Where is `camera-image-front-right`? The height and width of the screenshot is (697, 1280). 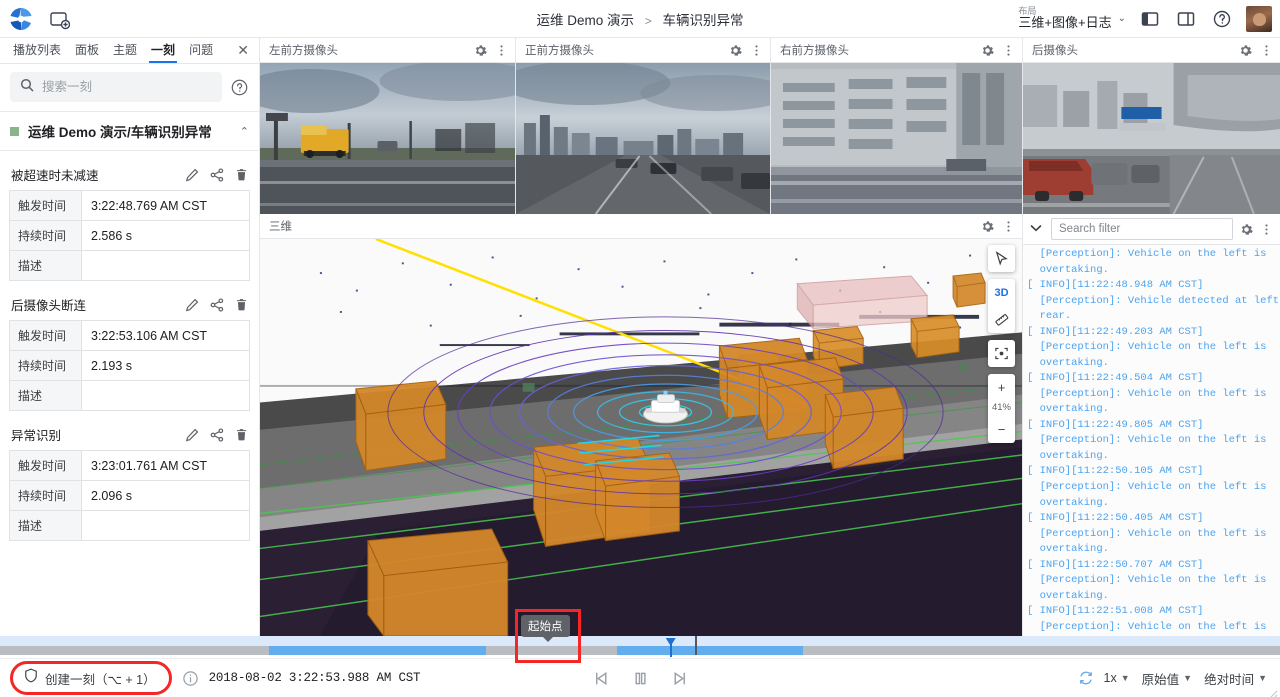
camera-image-front-right is located at coordinates (896, 138).